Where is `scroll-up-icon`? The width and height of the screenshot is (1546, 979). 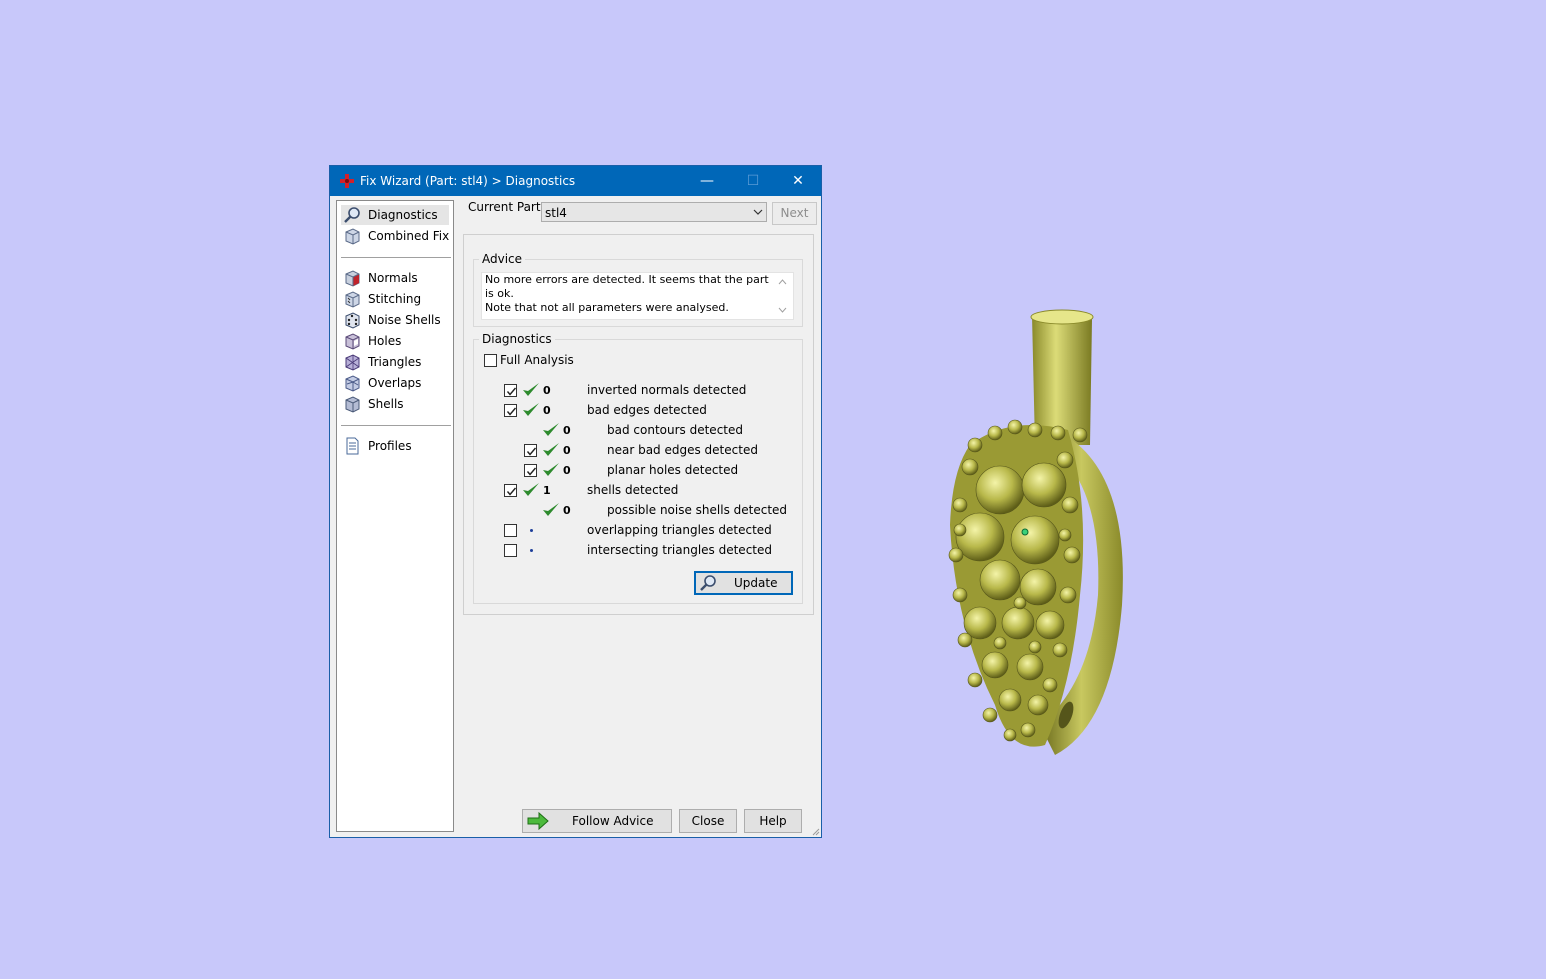 scroll-up-icon is located at coordinates (782, 282).